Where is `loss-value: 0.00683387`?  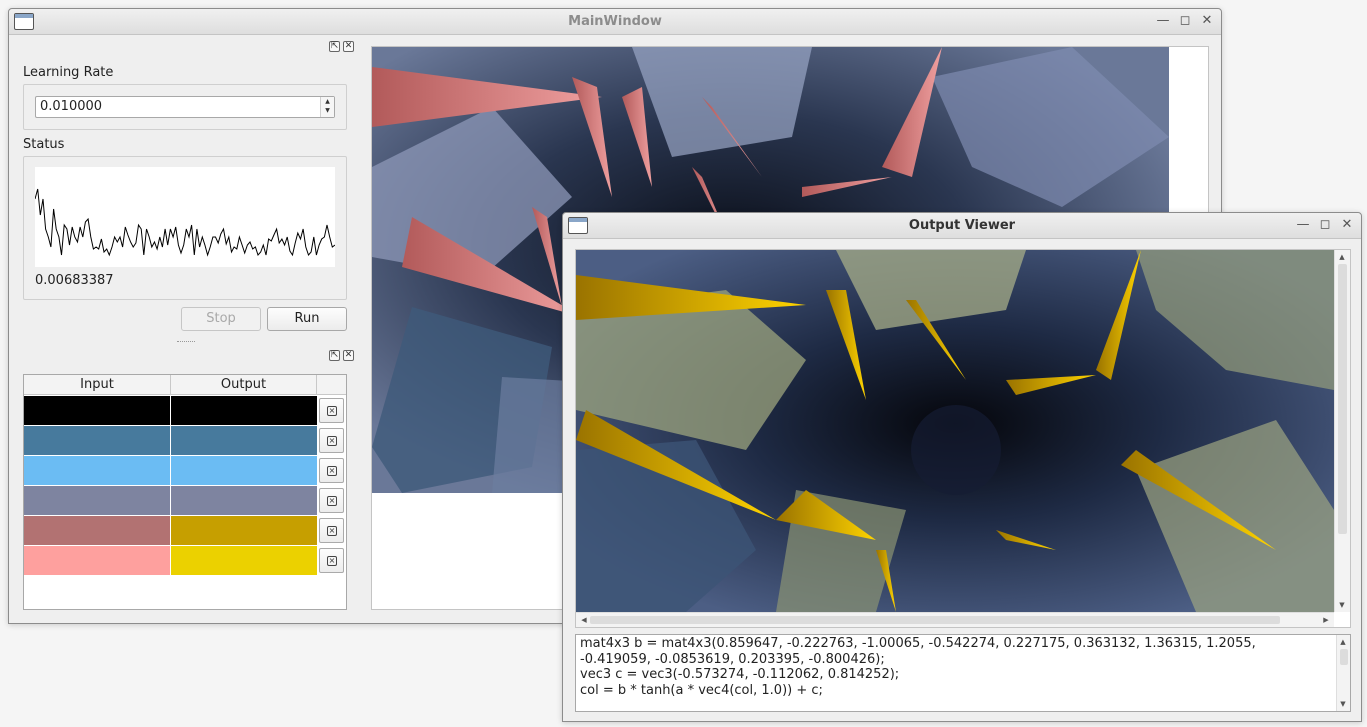 loss-value: 0.00683387 is located at coordinates (74, 280).